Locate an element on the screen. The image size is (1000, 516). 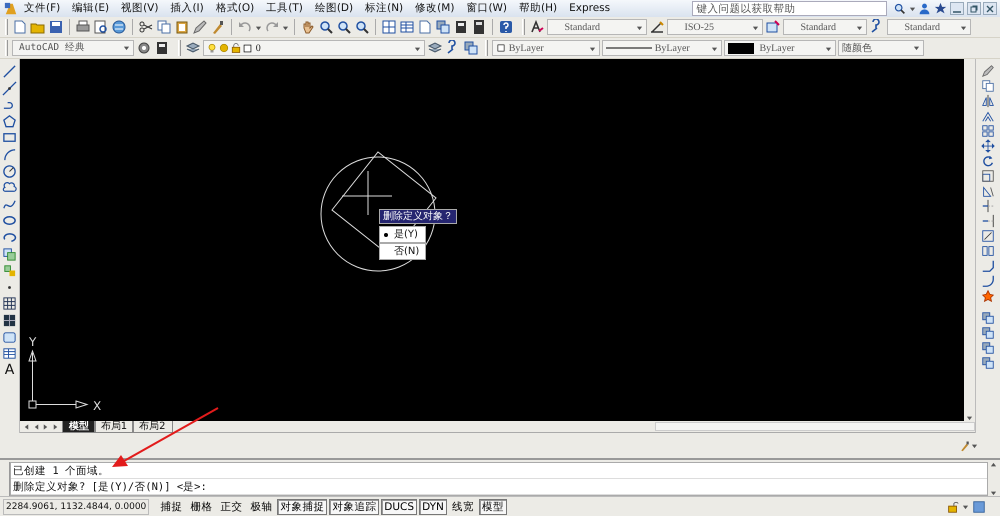
menu-item: 编辑(E) is located at coordinates (91, 8).